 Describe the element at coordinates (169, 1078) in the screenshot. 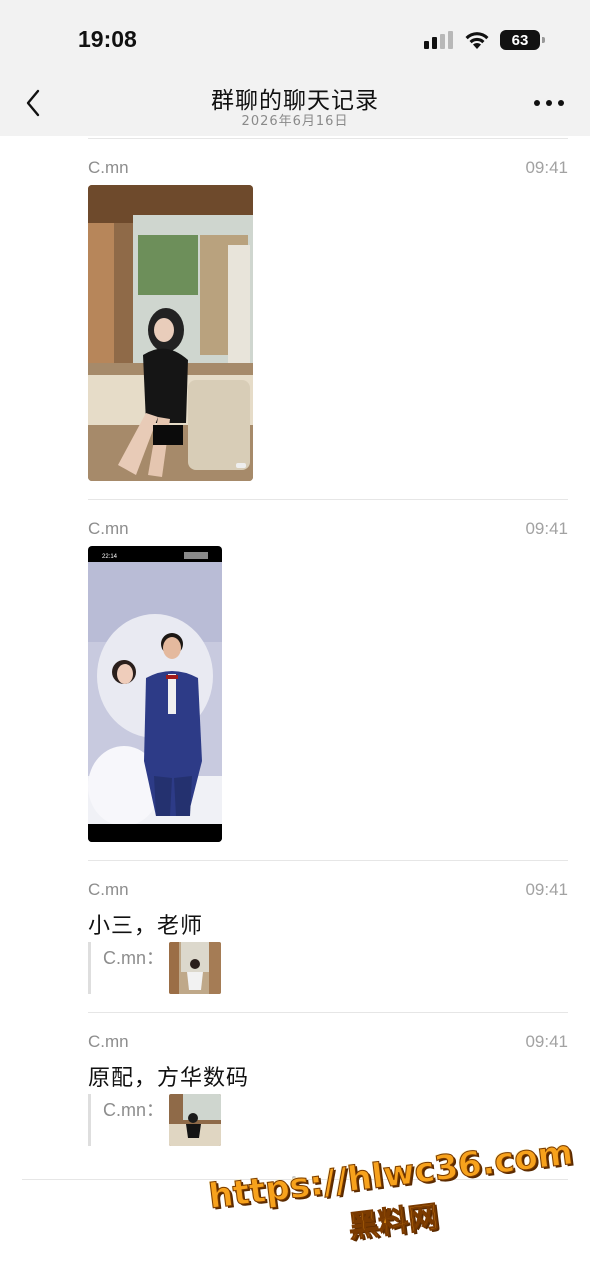

I see `message-text: 原配，方华数码` at that location.